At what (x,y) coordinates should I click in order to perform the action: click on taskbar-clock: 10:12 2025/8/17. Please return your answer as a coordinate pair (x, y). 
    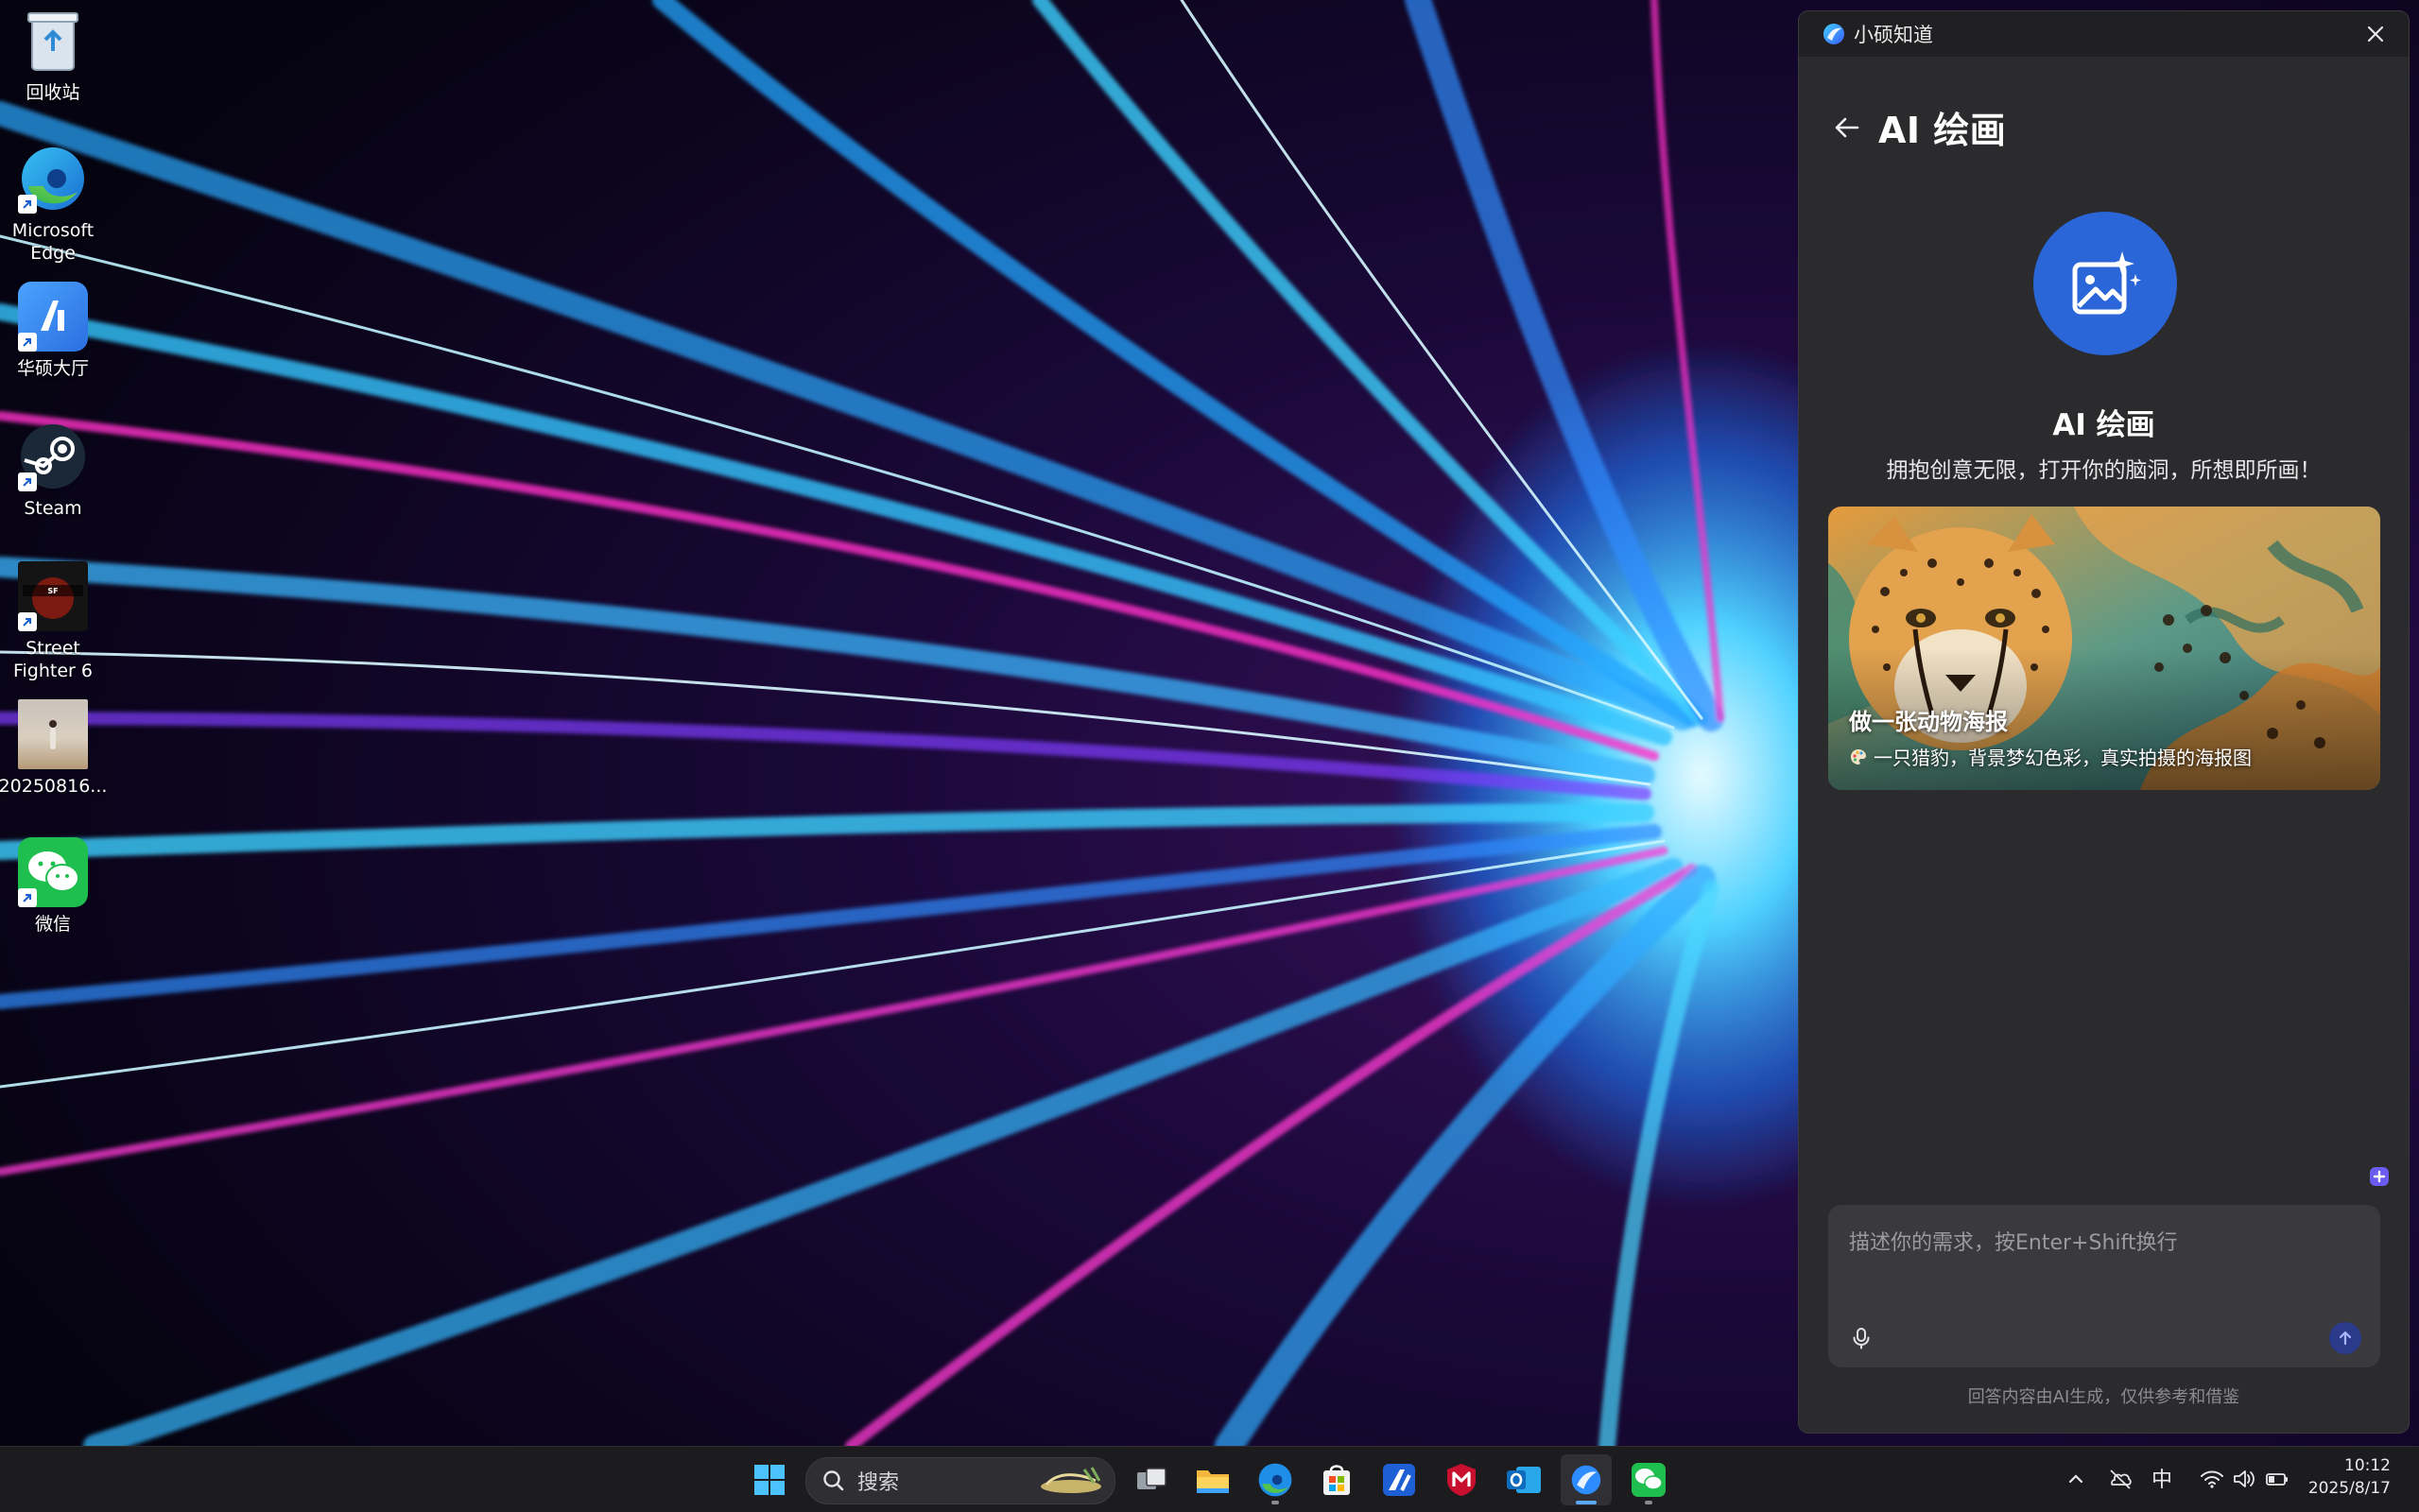
    Looking at the image, I should click on (2349, 1477).